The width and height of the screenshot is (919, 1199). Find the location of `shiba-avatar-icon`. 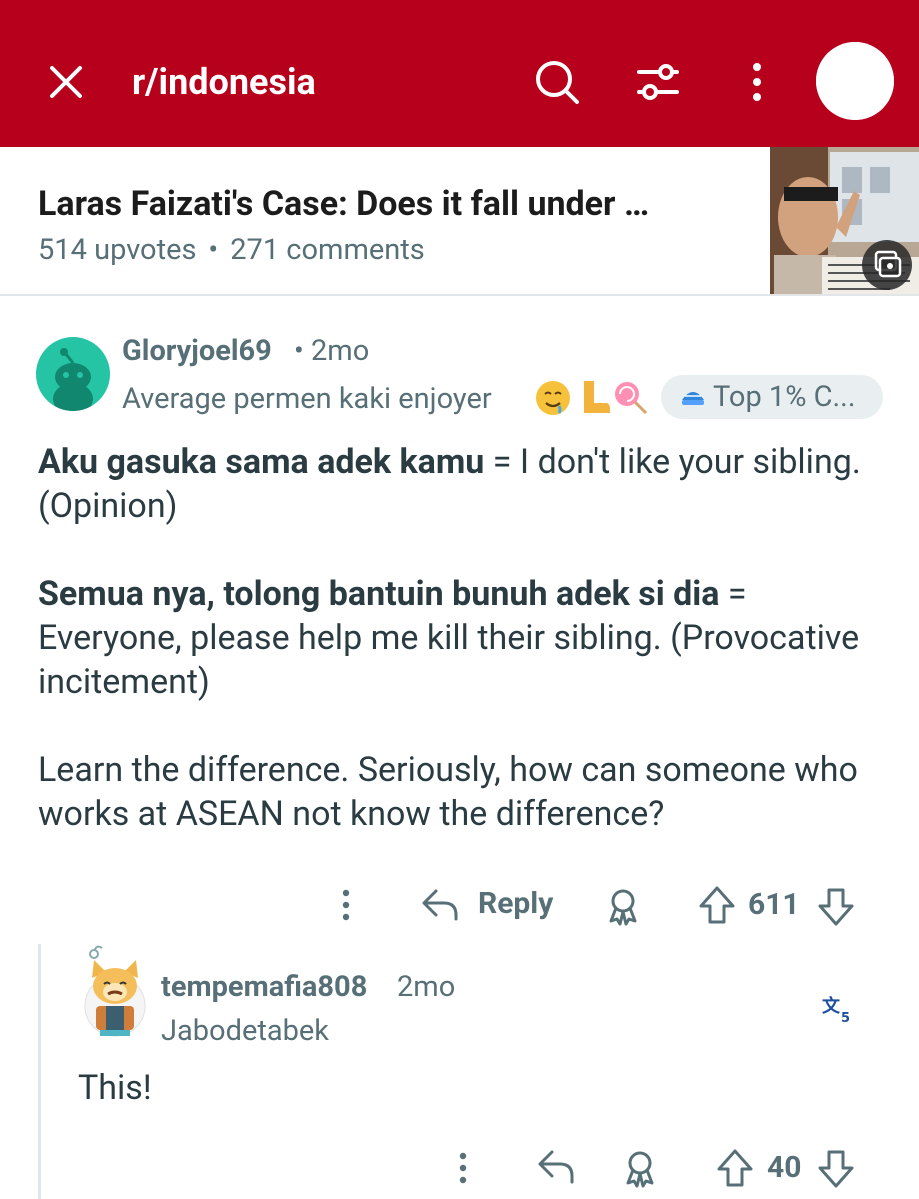

shiba-avatar-icon is located at coordinates (115, 991).